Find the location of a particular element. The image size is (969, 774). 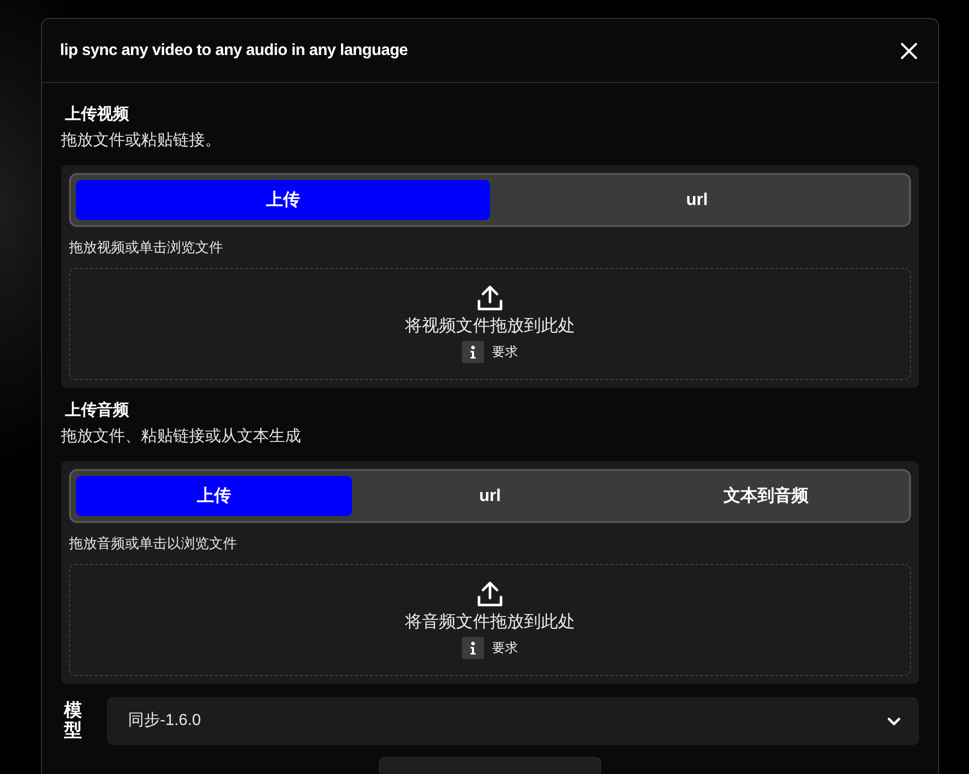

chevron-down-icon is located at coordinates (894, 721).